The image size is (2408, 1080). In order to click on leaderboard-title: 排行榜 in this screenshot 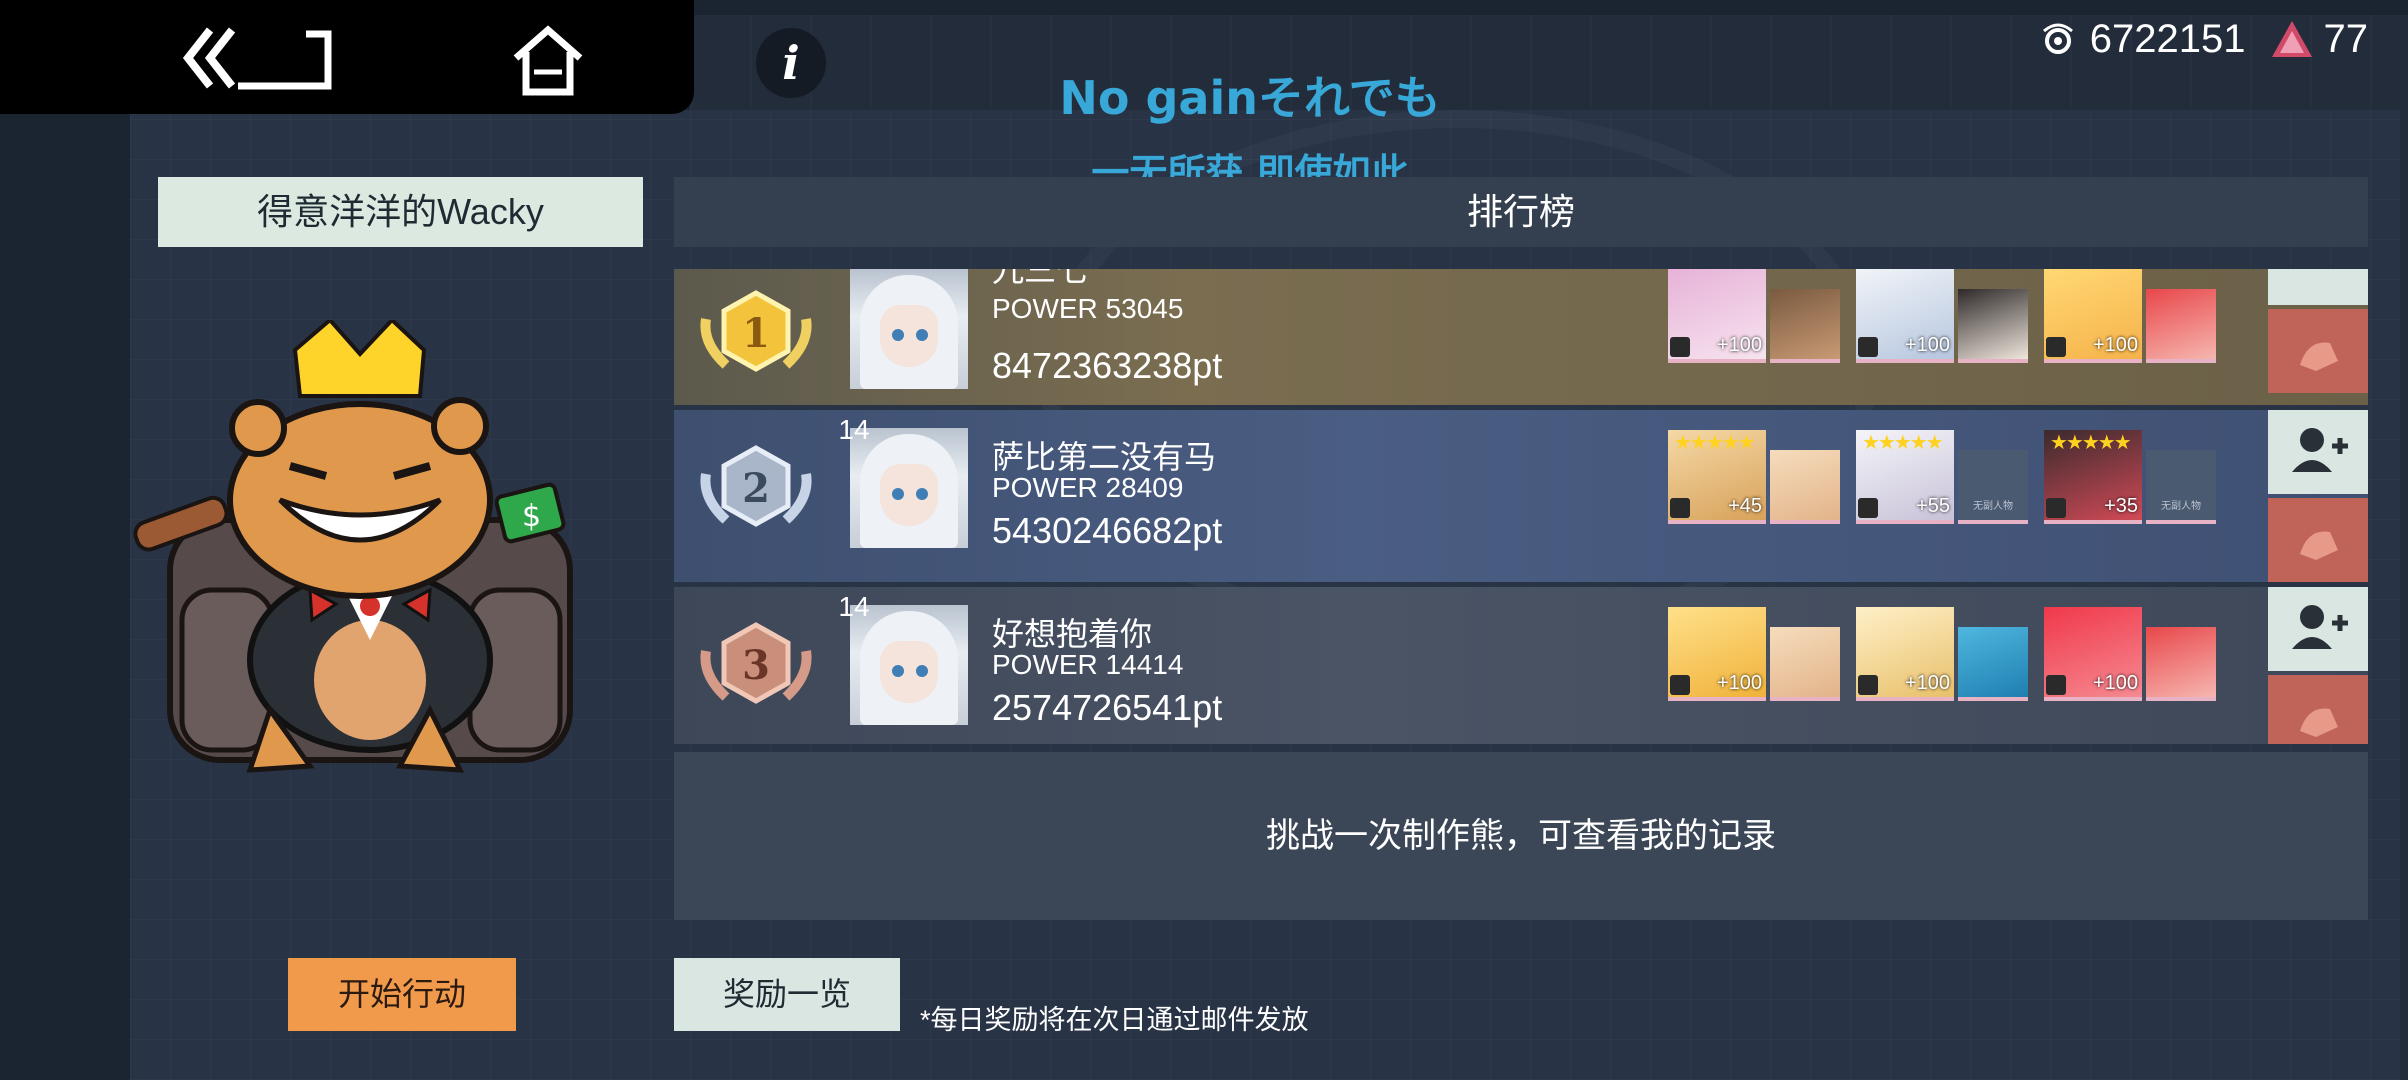, I will do `click(1521, 212)`.